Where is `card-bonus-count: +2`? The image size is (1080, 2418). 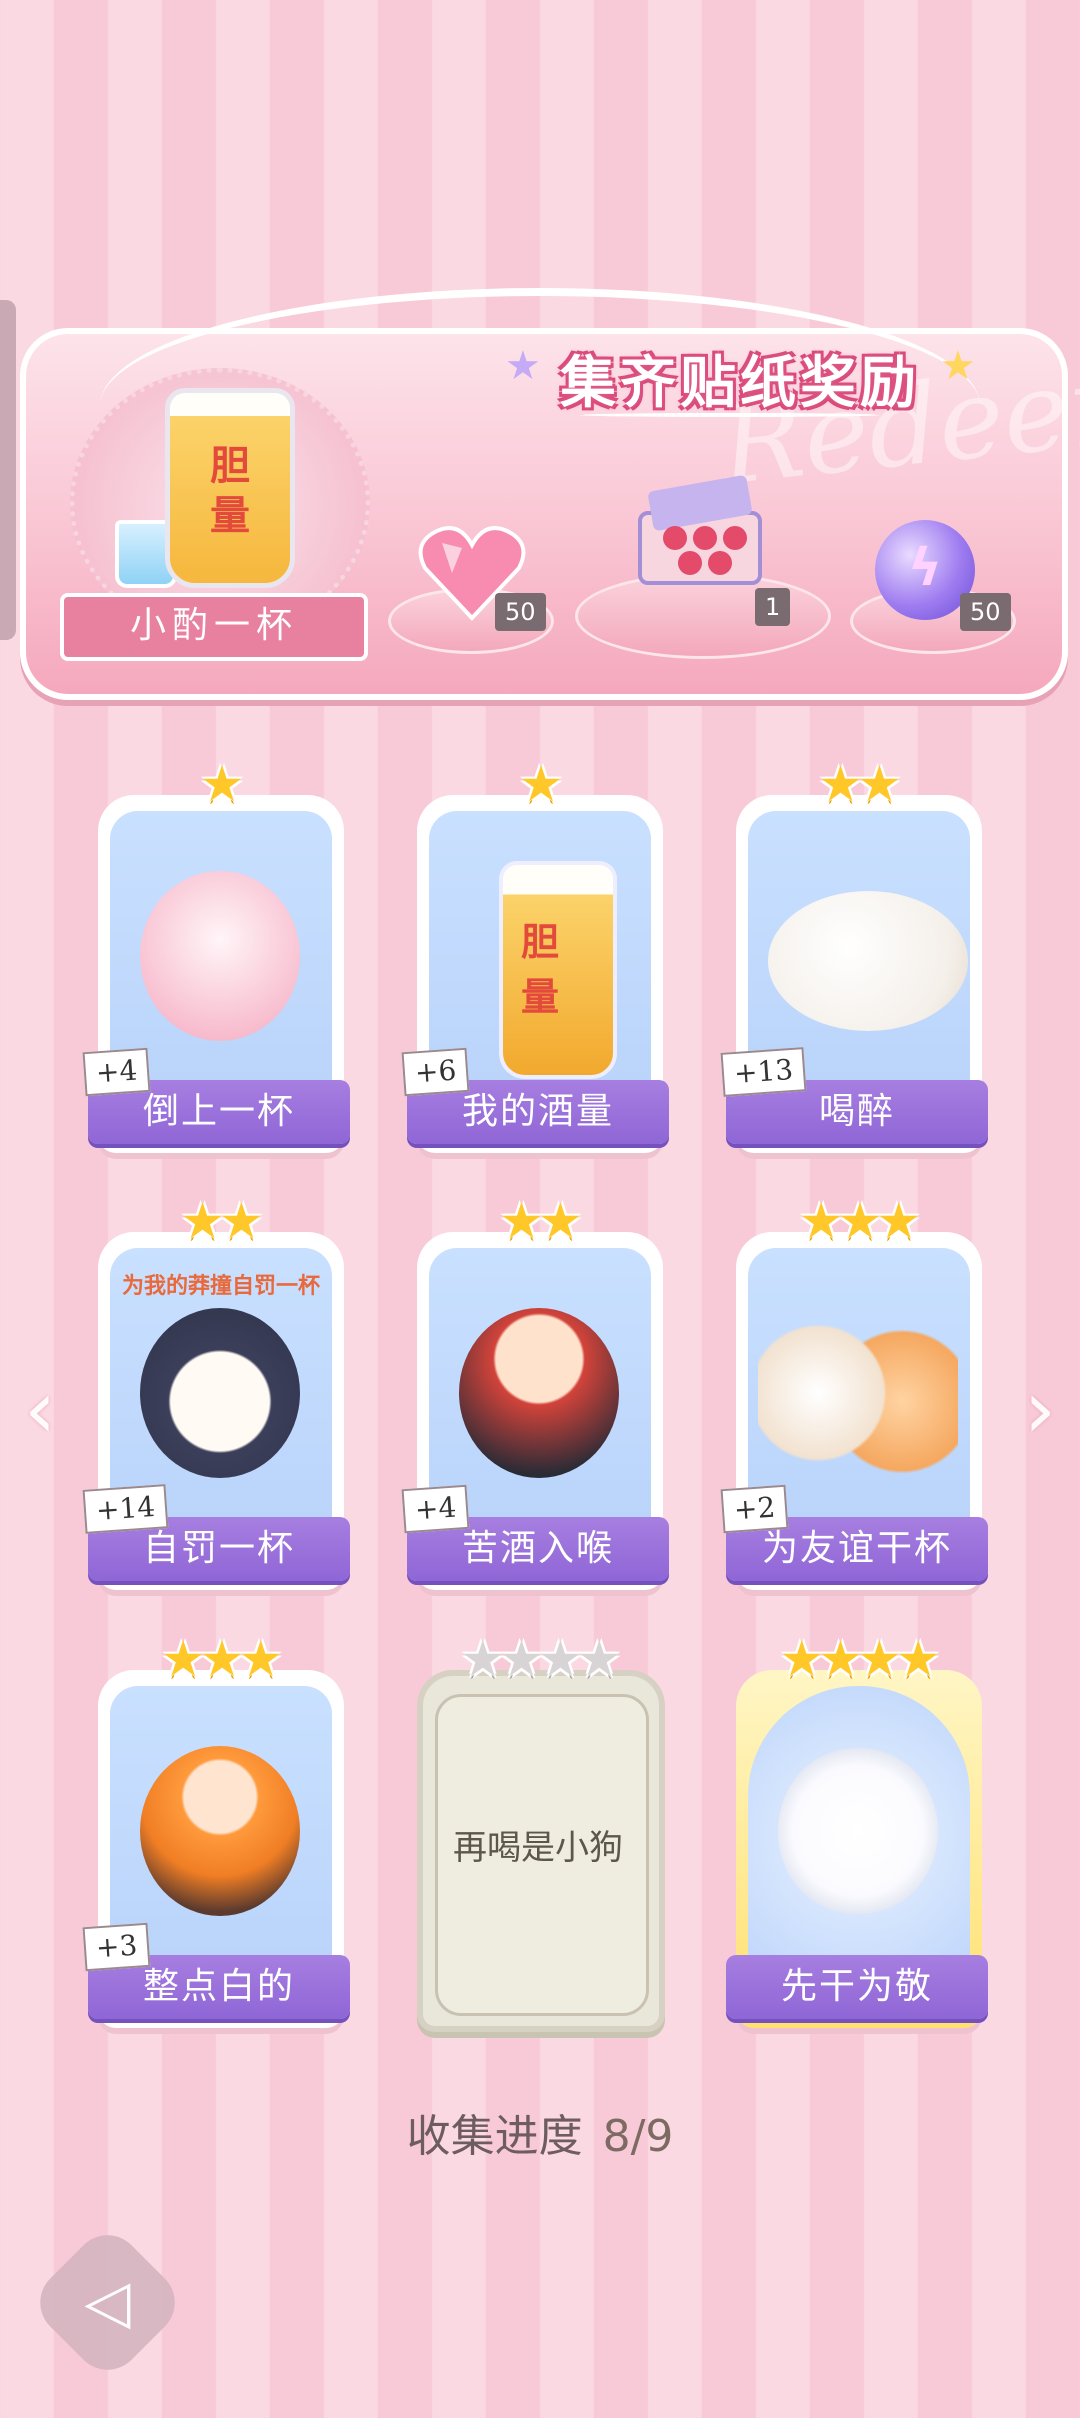
card-bonus-count: +2 is located at coordinates (754, 1509).